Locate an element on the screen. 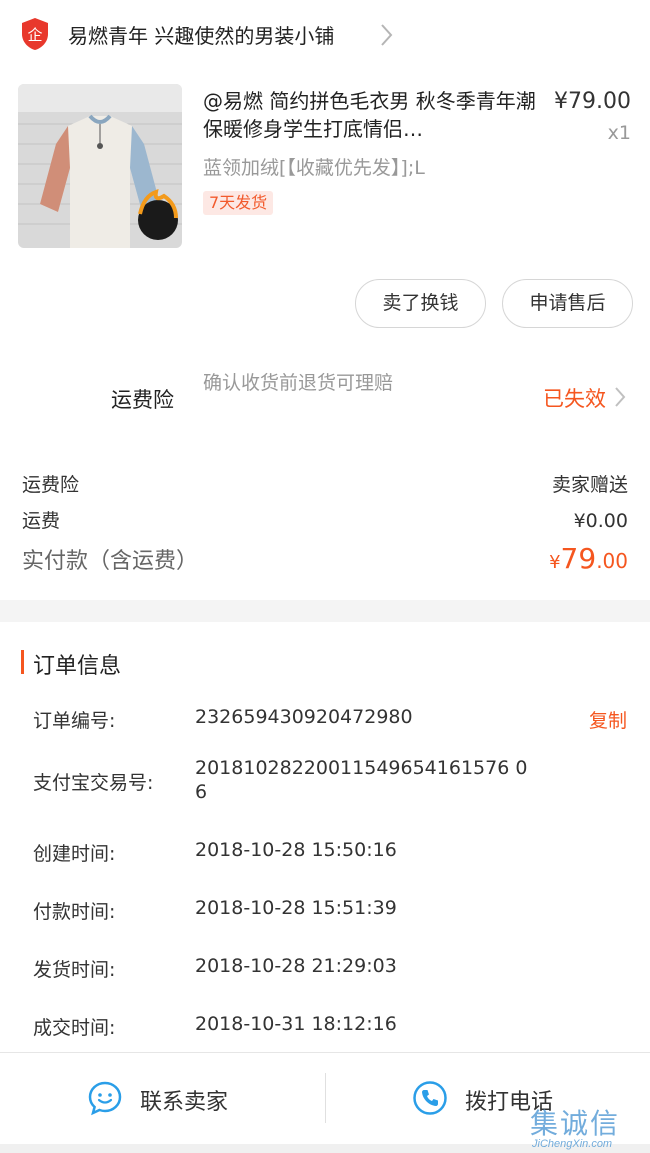  fee-label: 运费险 is located at coordinates (51, 485).